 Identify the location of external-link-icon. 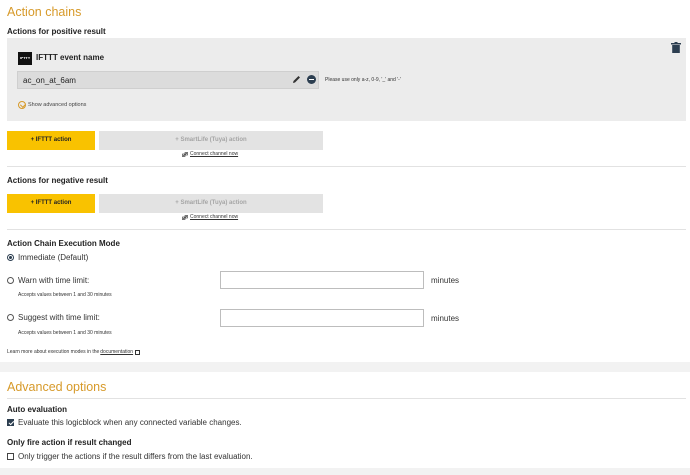
(138, 352).